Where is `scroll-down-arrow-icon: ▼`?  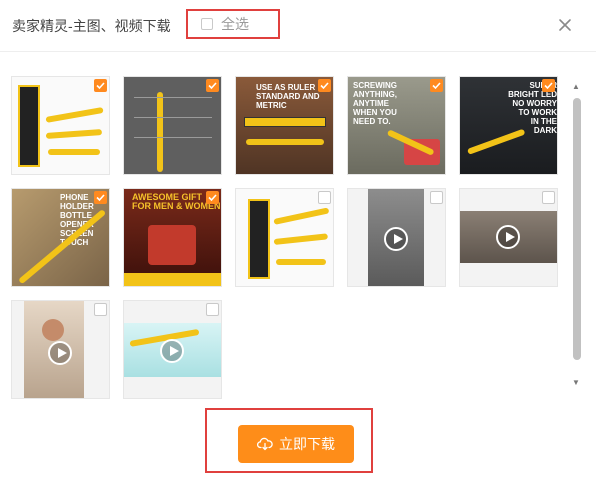 scroll-down-arrow-icon: ▼ is located at coordinates (576, 382).